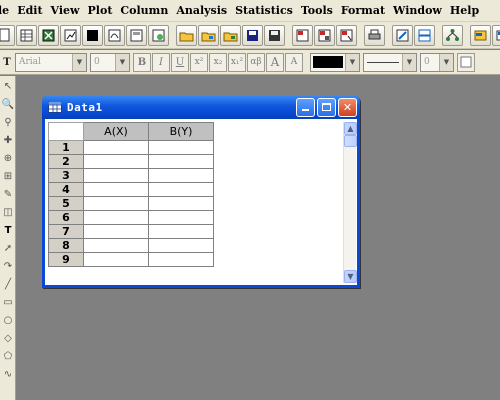  Describe the element at coordinates (8, 320) in the screenshot. I see `circle-icon: ○` at that location.